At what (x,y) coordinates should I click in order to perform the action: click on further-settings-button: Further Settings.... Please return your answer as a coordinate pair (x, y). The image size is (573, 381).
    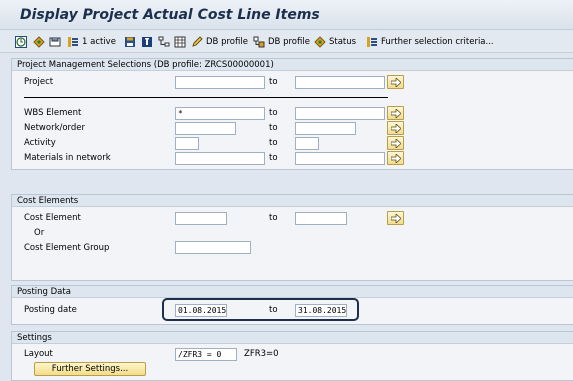
    Looking at the image, I should click on (90, 369).